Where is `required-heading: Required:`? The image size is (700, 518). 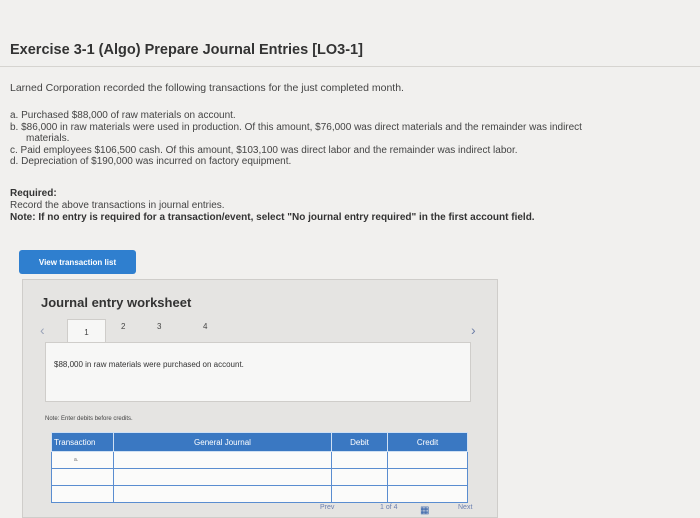
required-heading: Required: is located at coordinates (33, 193).